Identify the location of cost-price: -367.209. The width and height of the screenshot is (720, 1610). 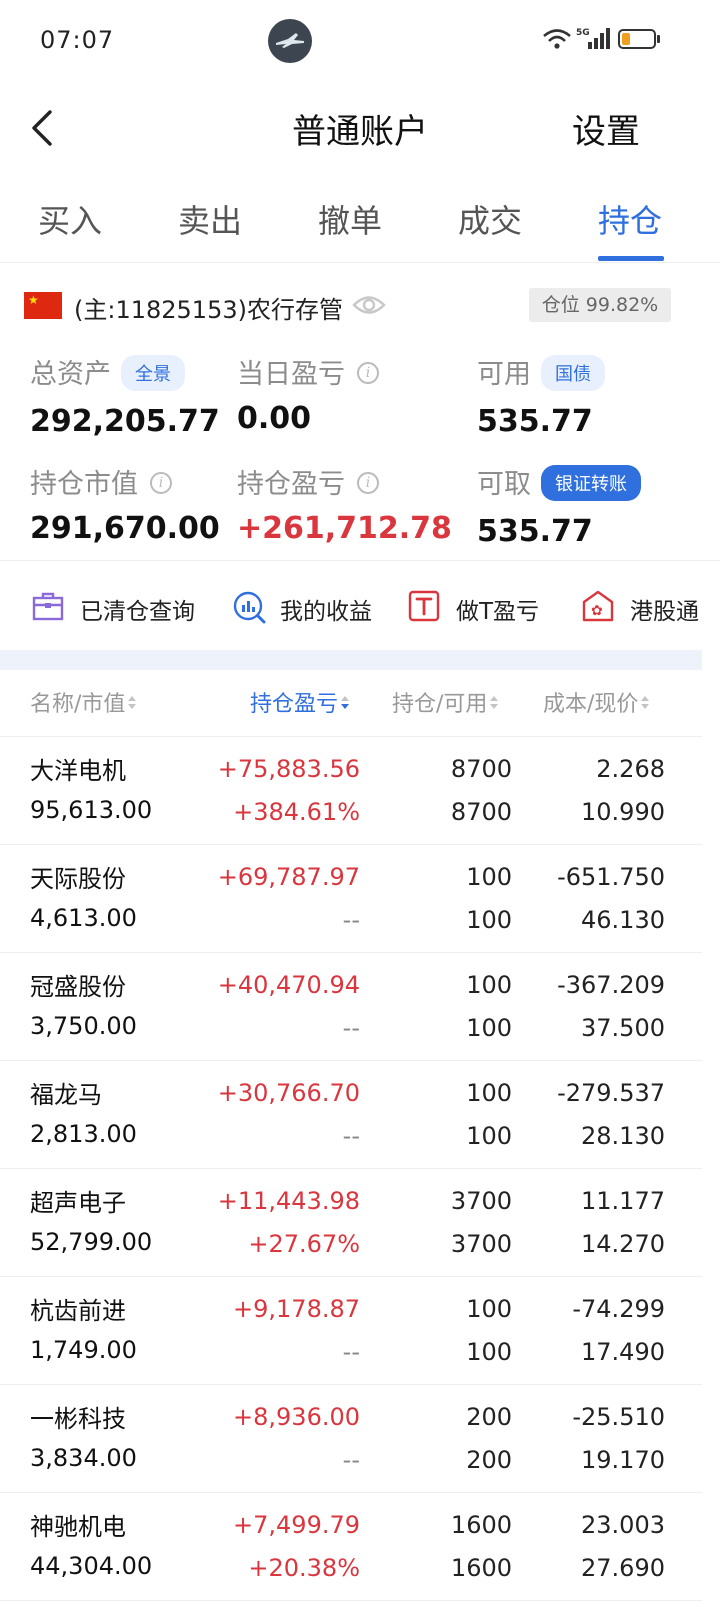
(611, 985).